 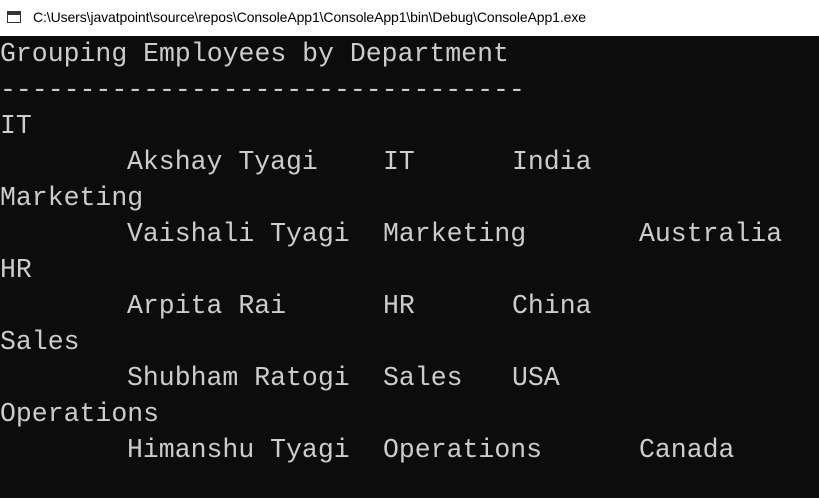 I want to click on employee-country: USA, so click(x=536, y=378).